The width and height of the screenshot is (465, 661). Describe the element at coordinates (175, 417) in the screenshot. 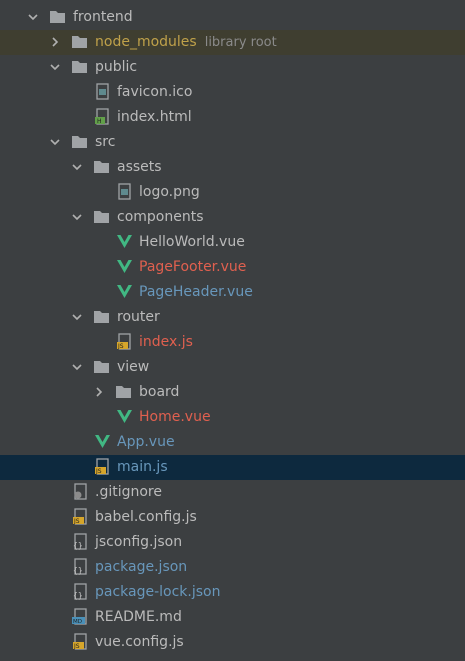

I see `tree-item-label: Home.vue` at that location.